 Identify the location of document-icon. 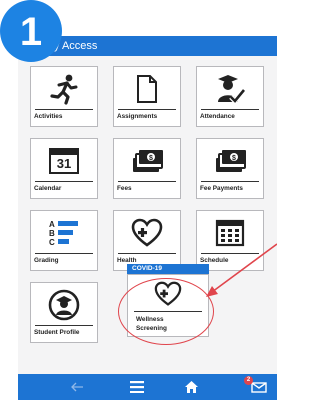
(147, 89).